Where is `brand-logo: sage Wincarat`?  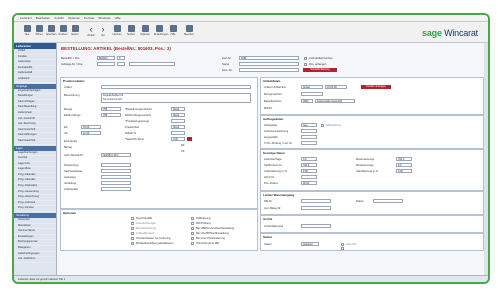
brand-logo: sage Wincarat is located at coordinates (450, 33).